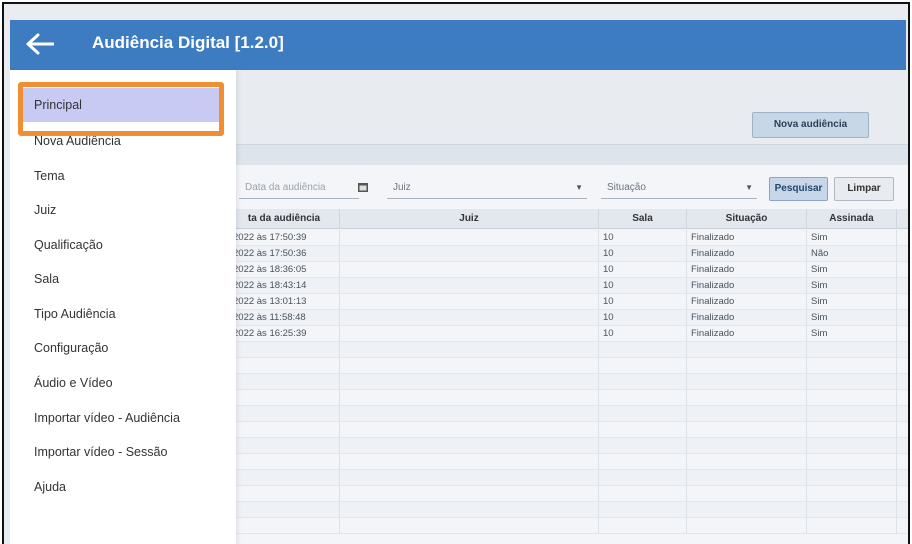  I want to click on menu-item: Sala, so click(123, 279).